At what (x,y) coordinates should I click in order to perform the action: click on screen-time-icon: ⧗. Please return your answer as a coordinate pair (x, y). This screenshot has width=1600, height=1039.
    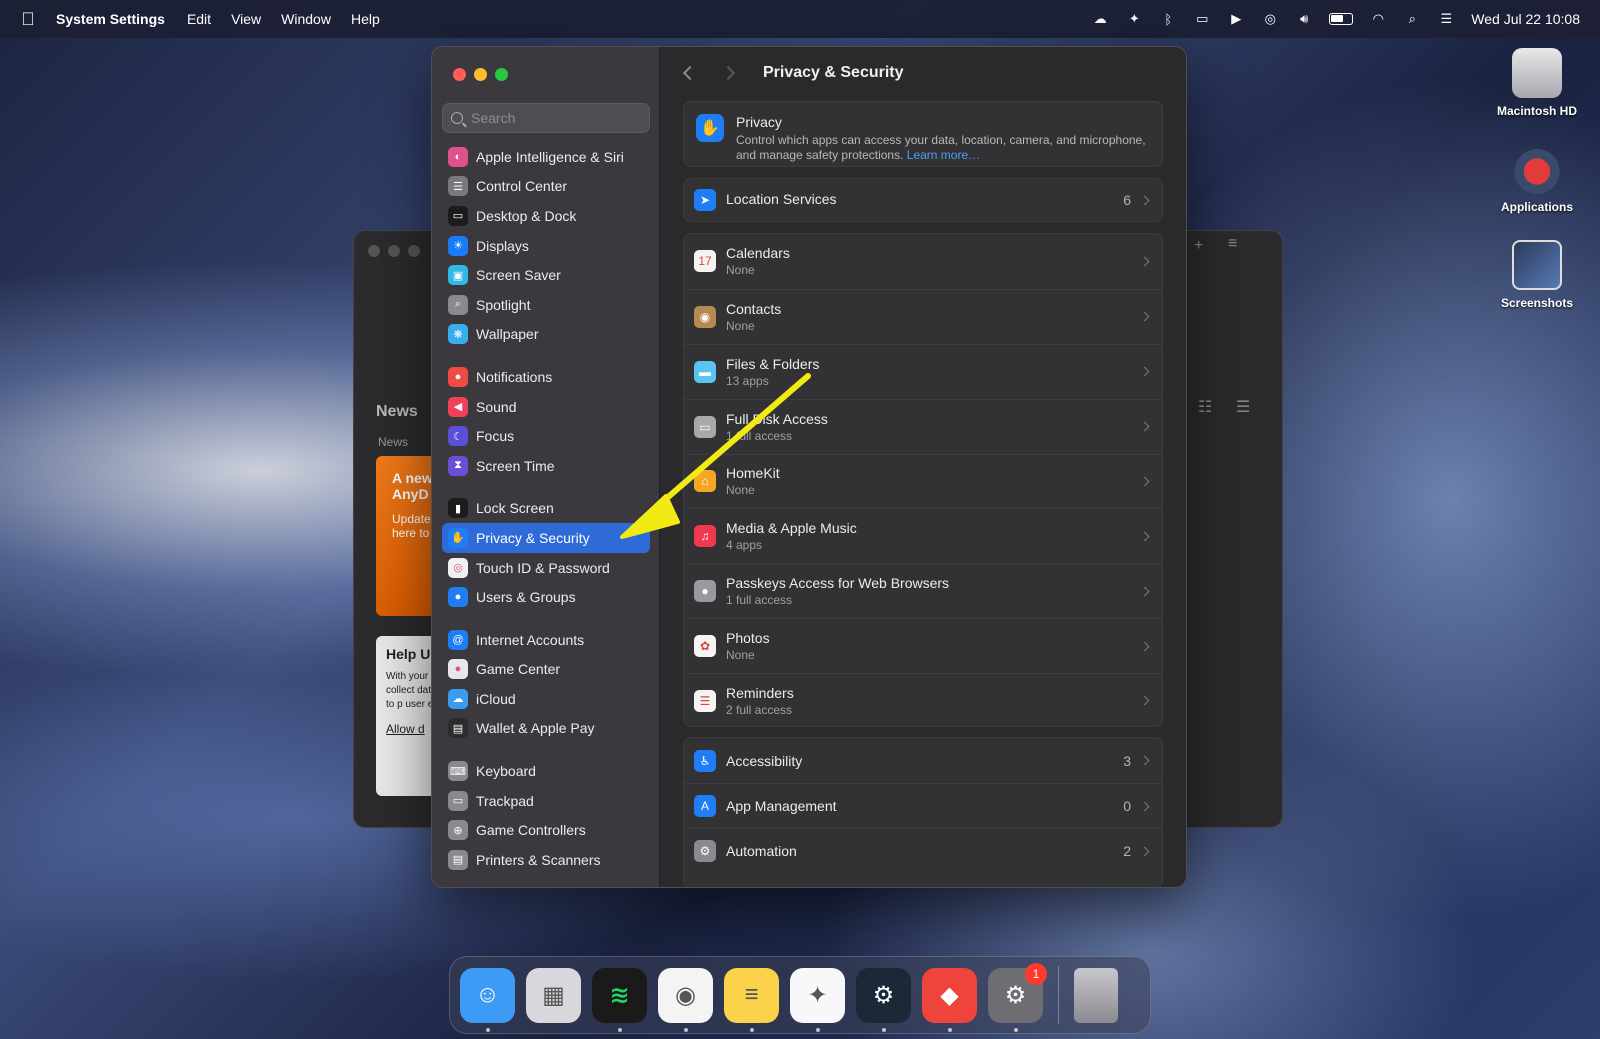
    Looking at the image, I should click on (458, 465).